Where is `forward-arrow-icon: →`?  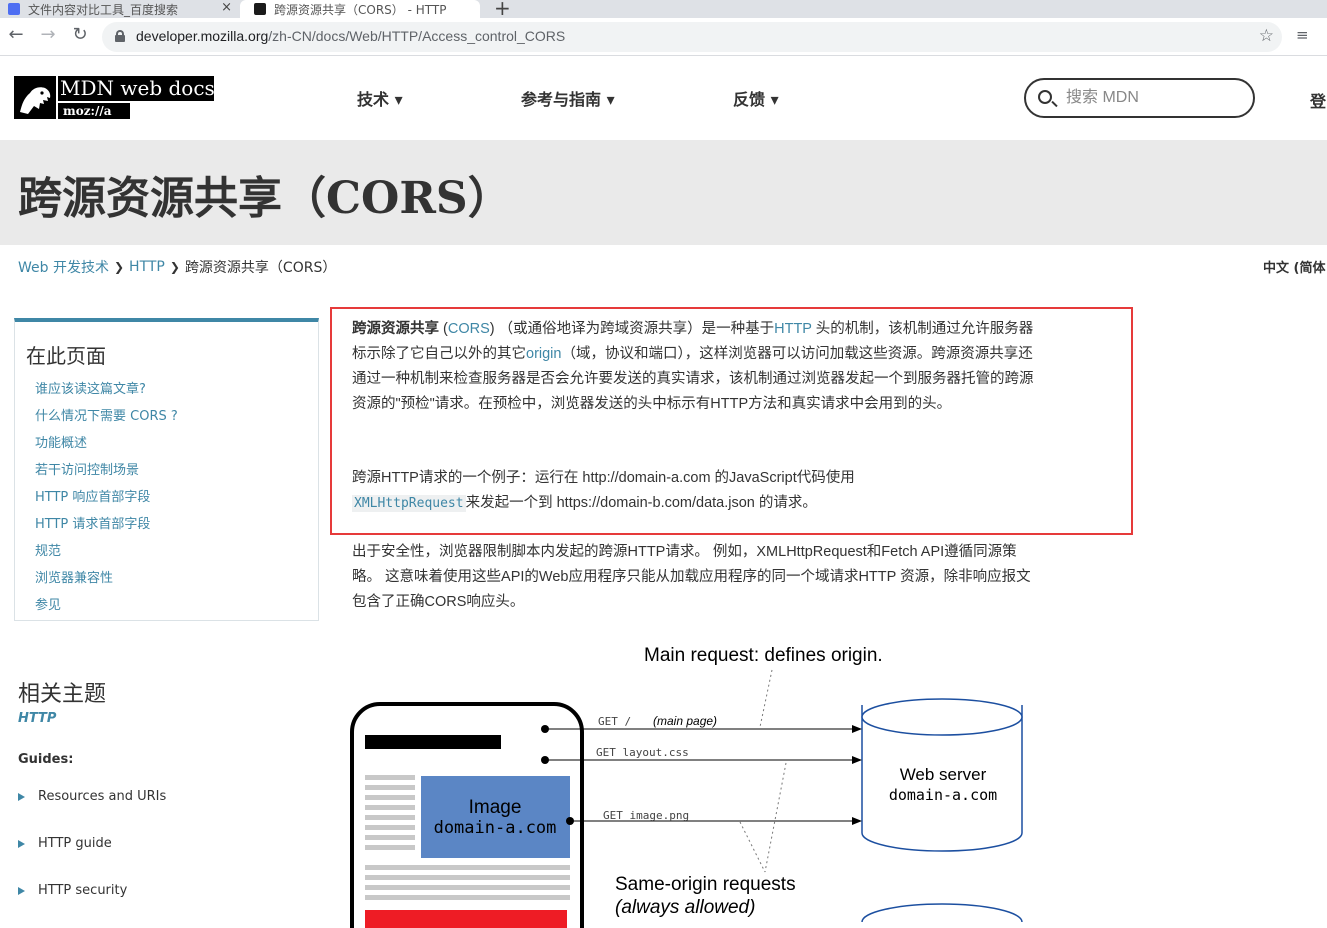 forward-arrow-icon: → is located at coordinates (48, 34).